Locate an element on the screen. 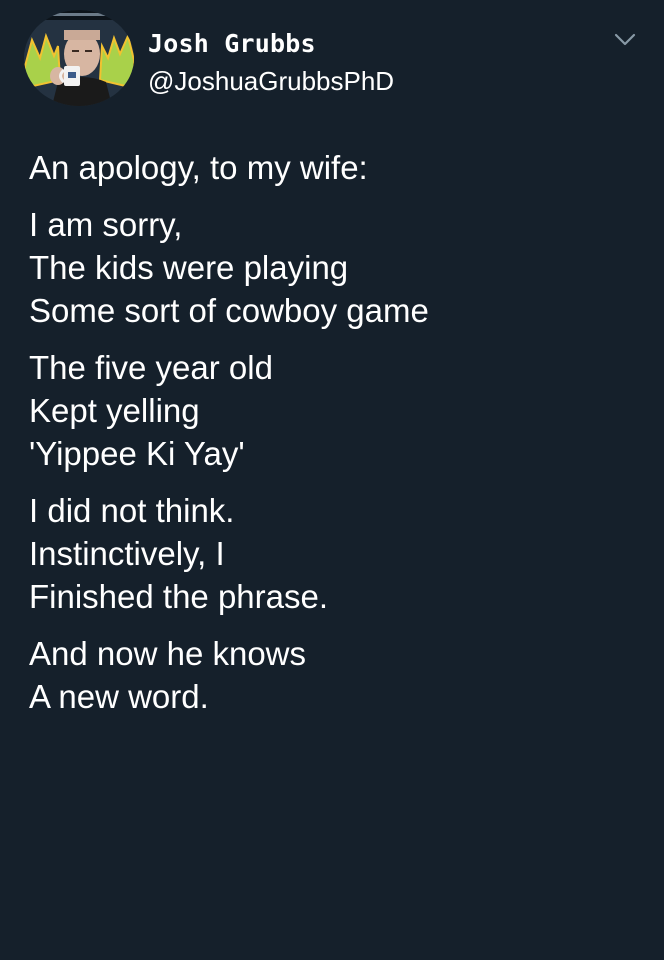 The image size is (664, 960). tweet-header: Josh Grubbs @JoshuaGrubbsPhD is located at coordinates (332, 60).